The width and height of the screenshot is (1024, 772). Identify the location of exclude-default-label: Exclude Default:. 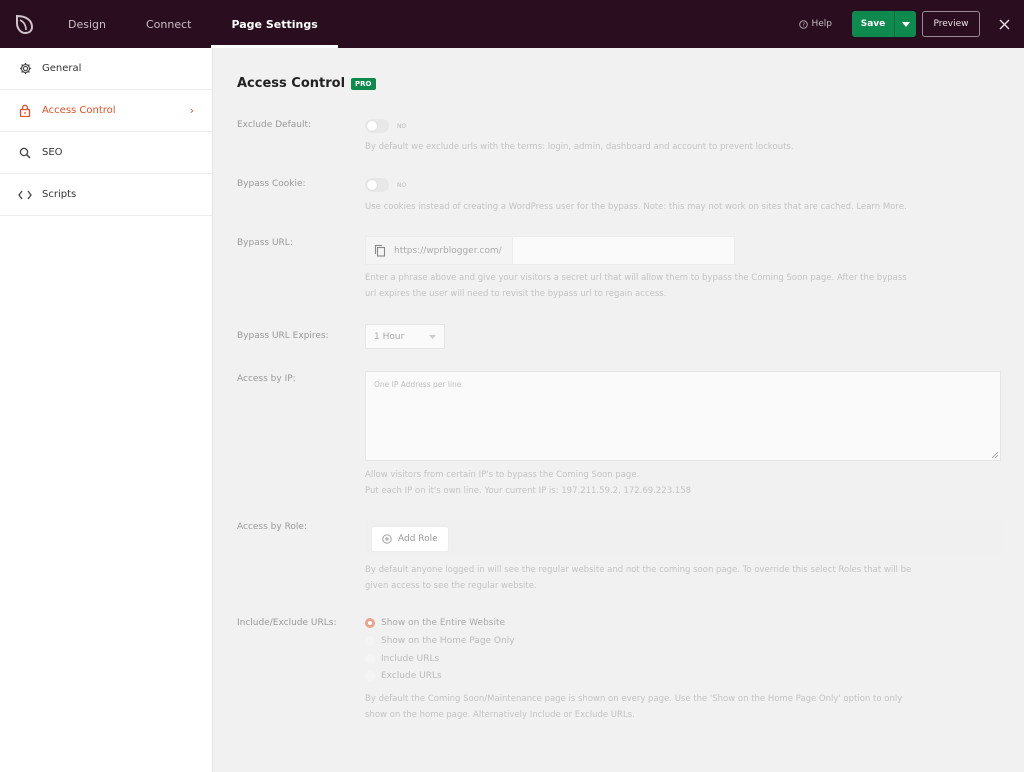
(274, 125).